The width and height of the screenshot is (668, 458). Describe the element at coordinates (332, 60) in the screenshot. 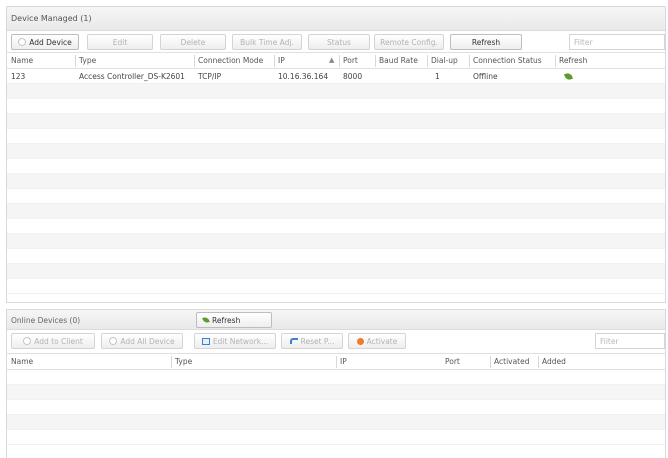

I see `sort-asc-icon: ▲` at that location.